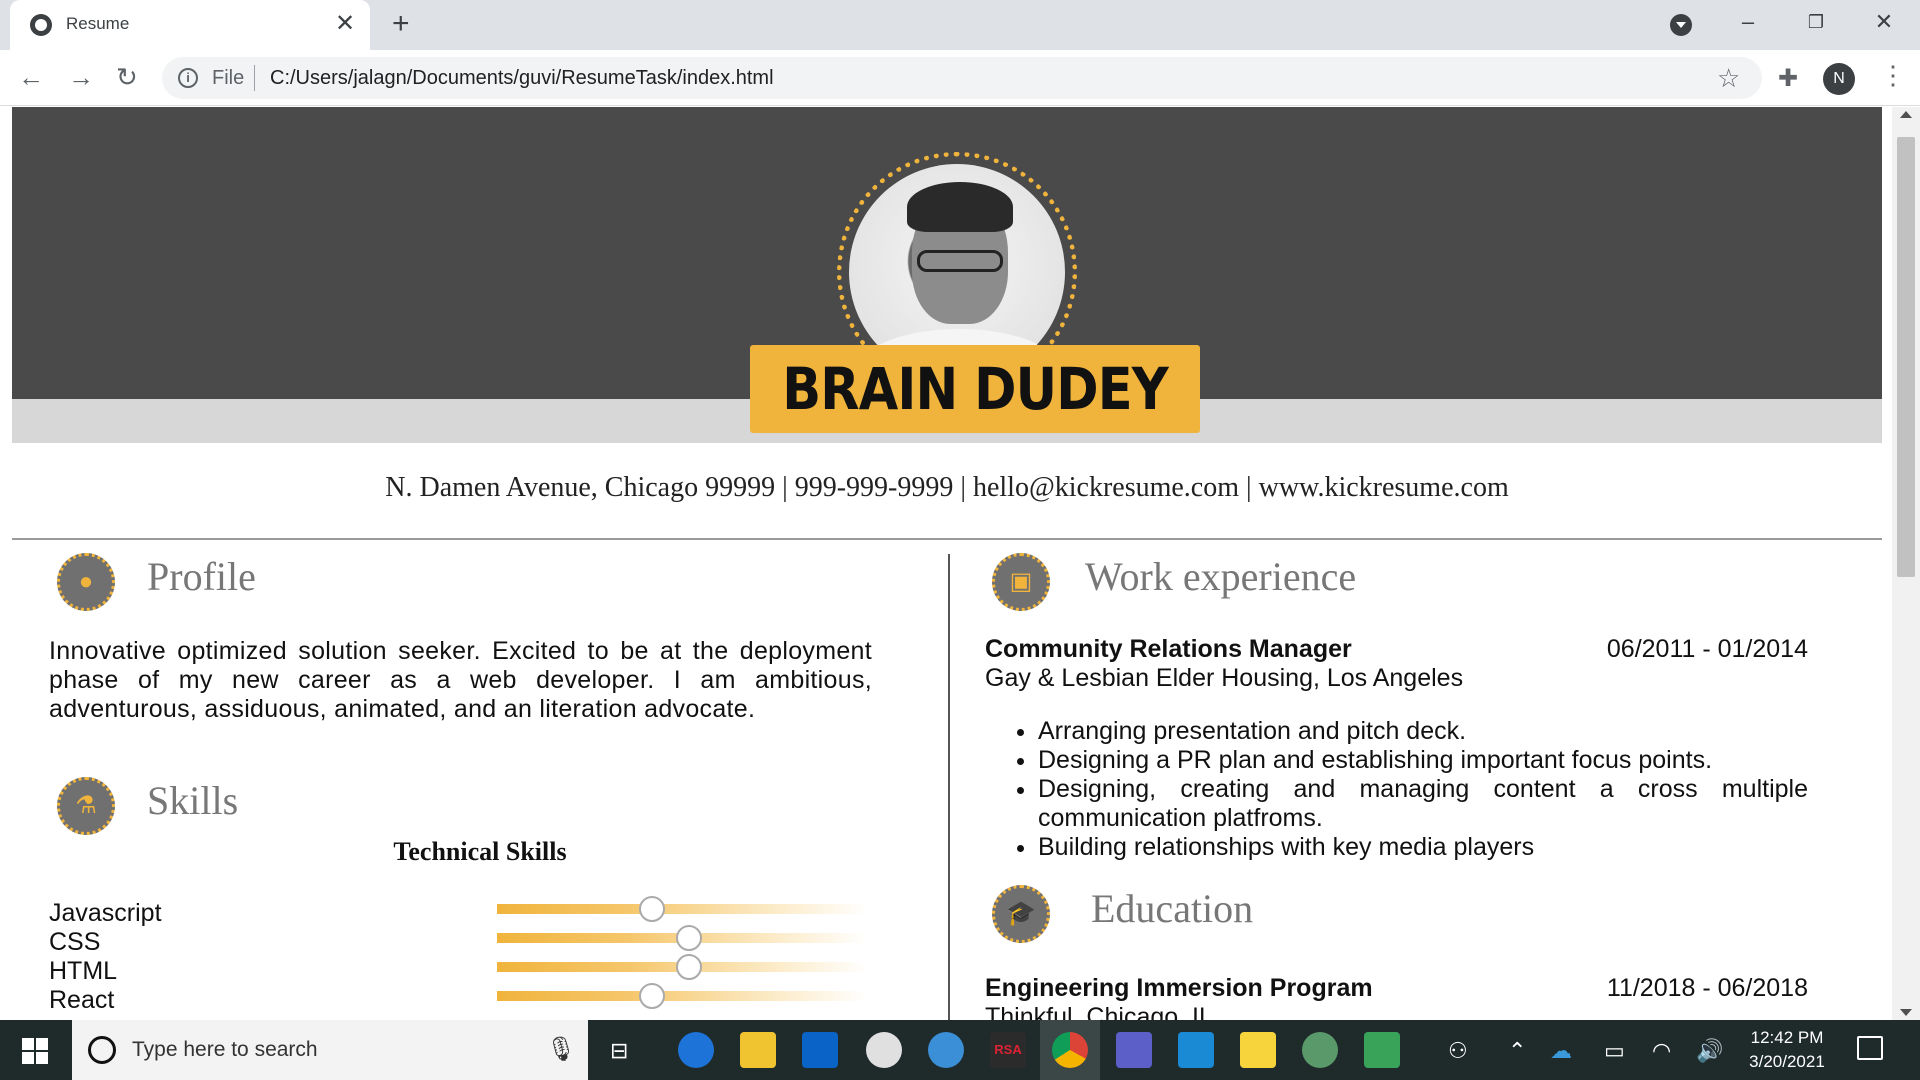 This screenshot has width=1920, height=1080. What do you see at coordinates (31, 77) in the screenshot?
I see `back-icon: ←` at bounding box center [31, 77].